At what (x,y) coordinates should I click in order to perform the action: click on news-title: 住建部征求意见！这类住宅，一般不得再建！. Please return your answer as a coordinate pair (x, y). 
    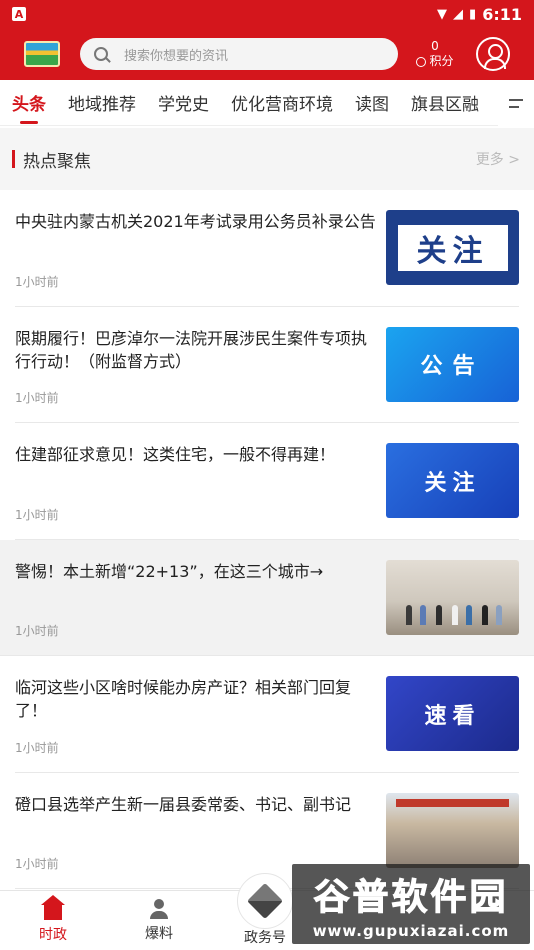
    Looking at the image, I should click on (175, 454).